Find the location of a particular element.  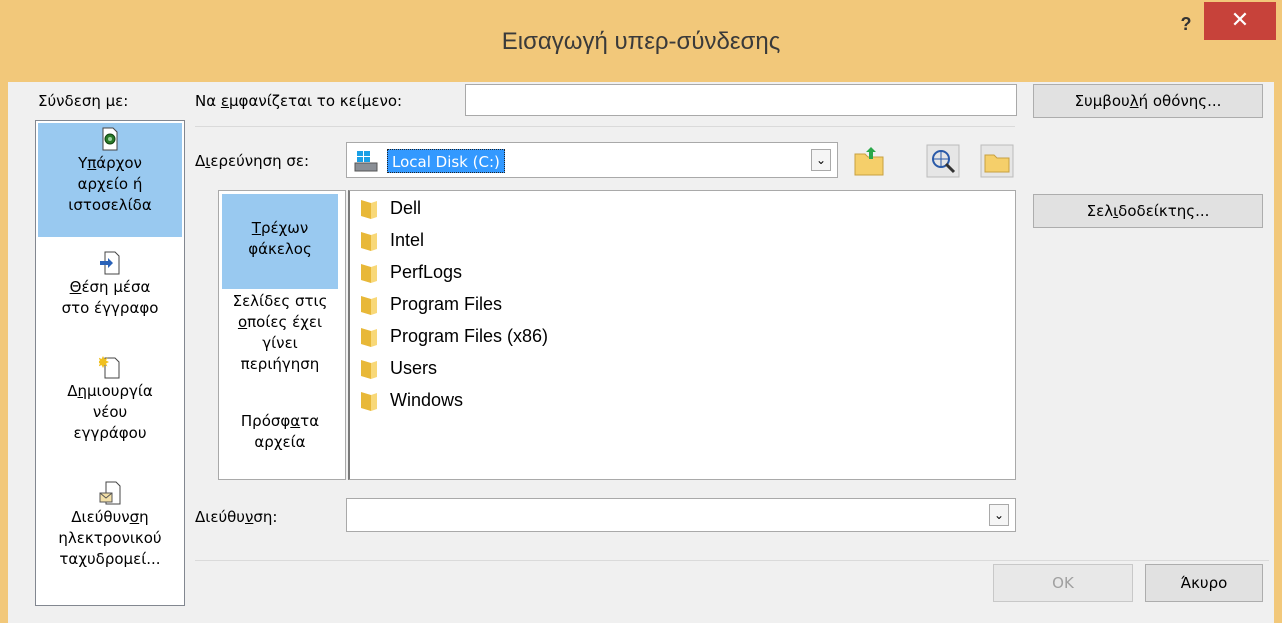

dialog-title: Εισαγωγή υπερ-σύνδεσης is located at coordinates (641, 41).